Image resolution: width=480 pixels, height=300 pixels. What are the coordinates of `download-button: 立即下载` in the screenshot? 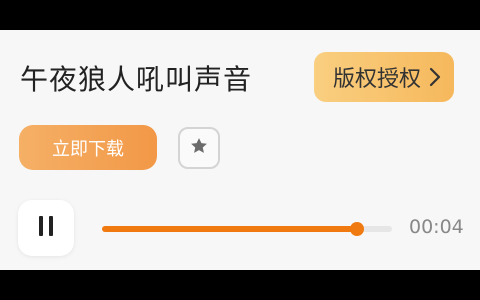 It's located at (88, 147).